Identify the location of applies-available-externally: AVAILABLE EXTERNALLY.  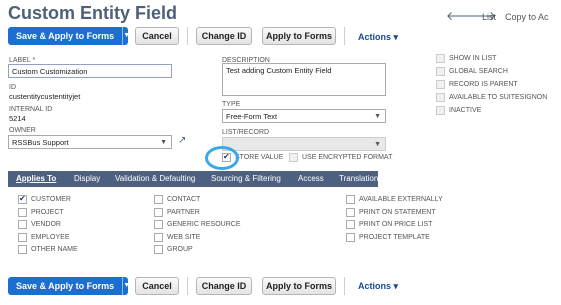
(394, 199).